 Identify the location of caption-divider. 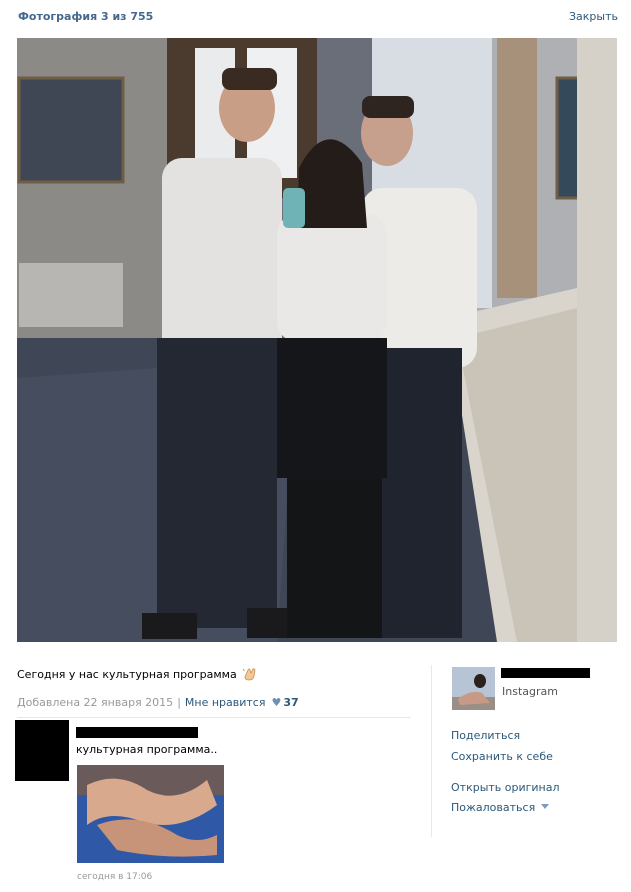
(214, 717).